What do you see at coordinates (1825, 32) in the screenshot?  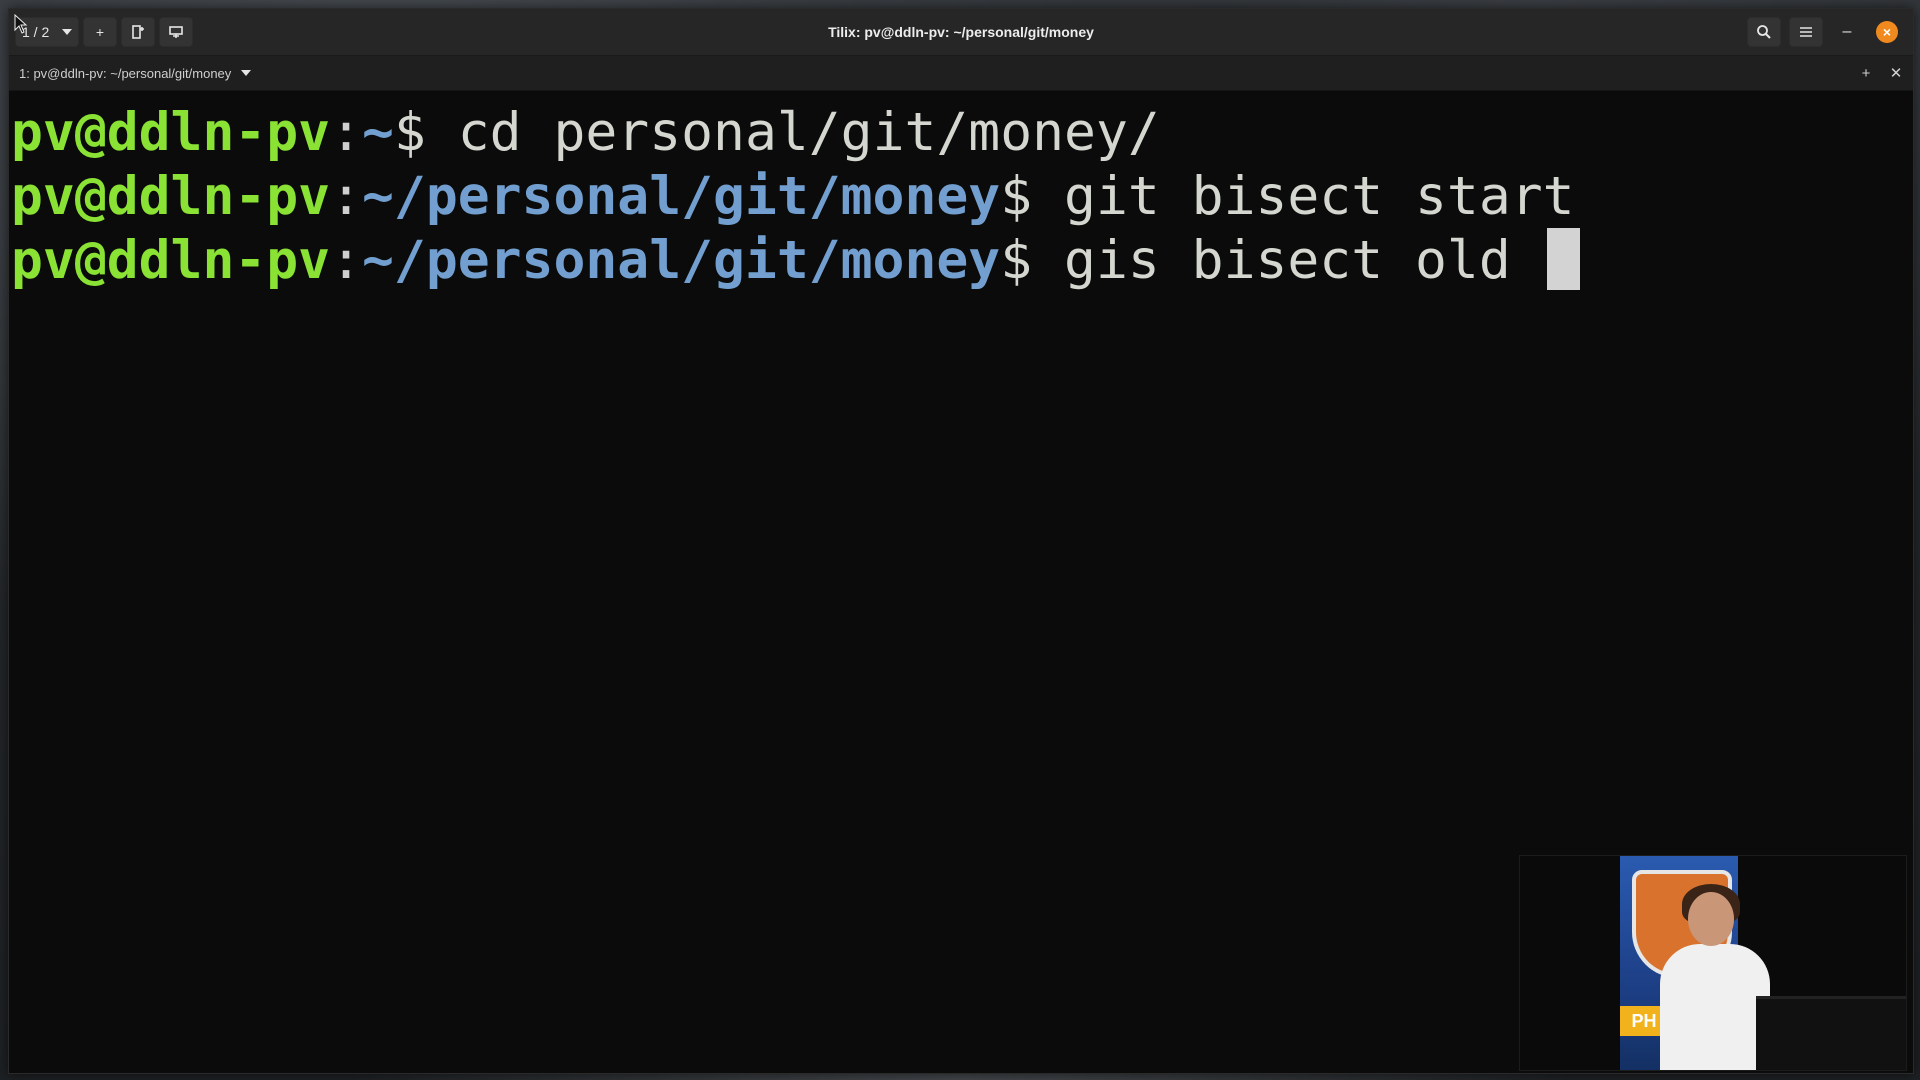 I see `title-bar-right-controls: – ×` at bounding box center [1825, 32].